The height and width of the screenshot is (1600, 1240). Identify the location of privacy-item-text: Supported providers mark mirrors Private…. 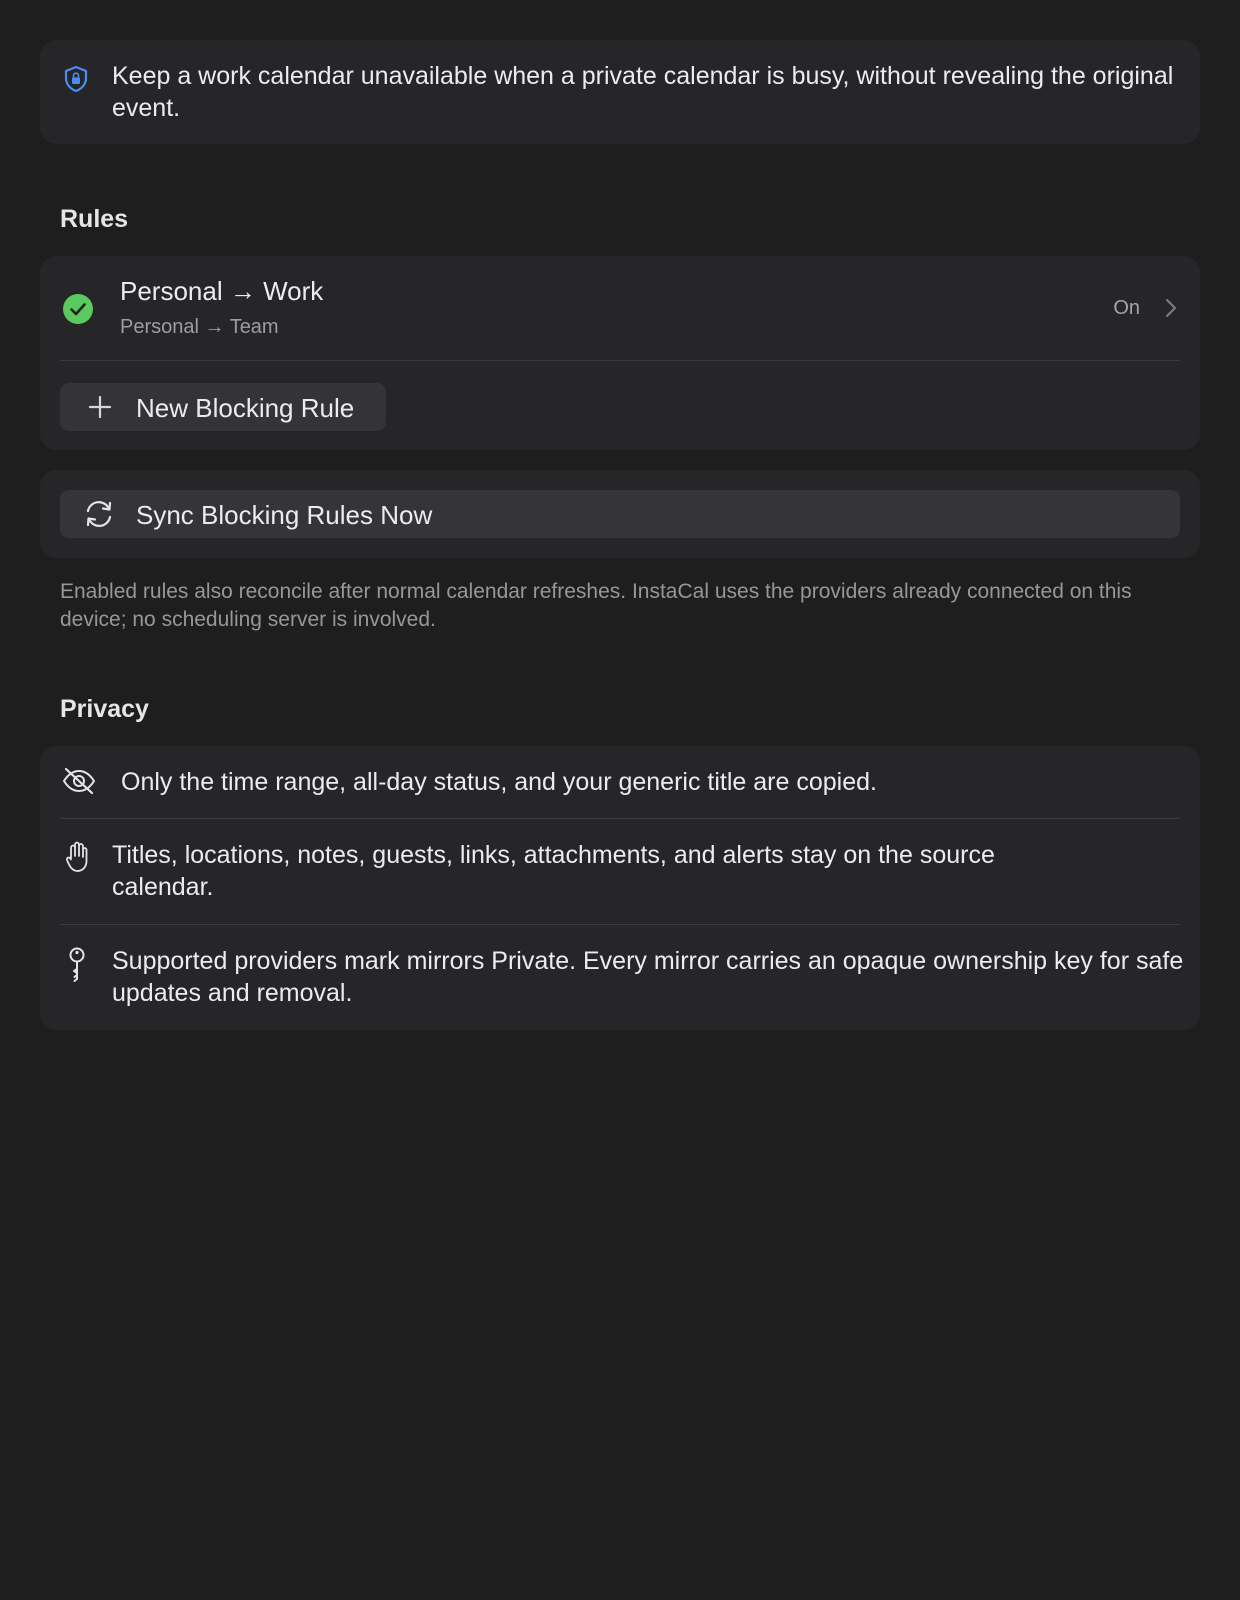
(648, 977).